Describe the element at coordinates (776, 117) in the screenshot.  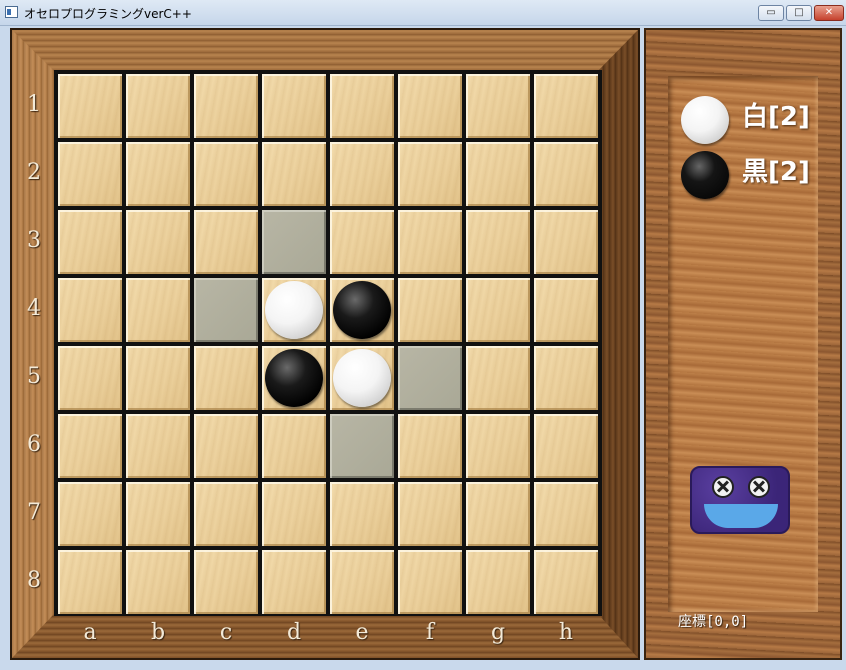
I see `white-score: 白[2]` at that location.